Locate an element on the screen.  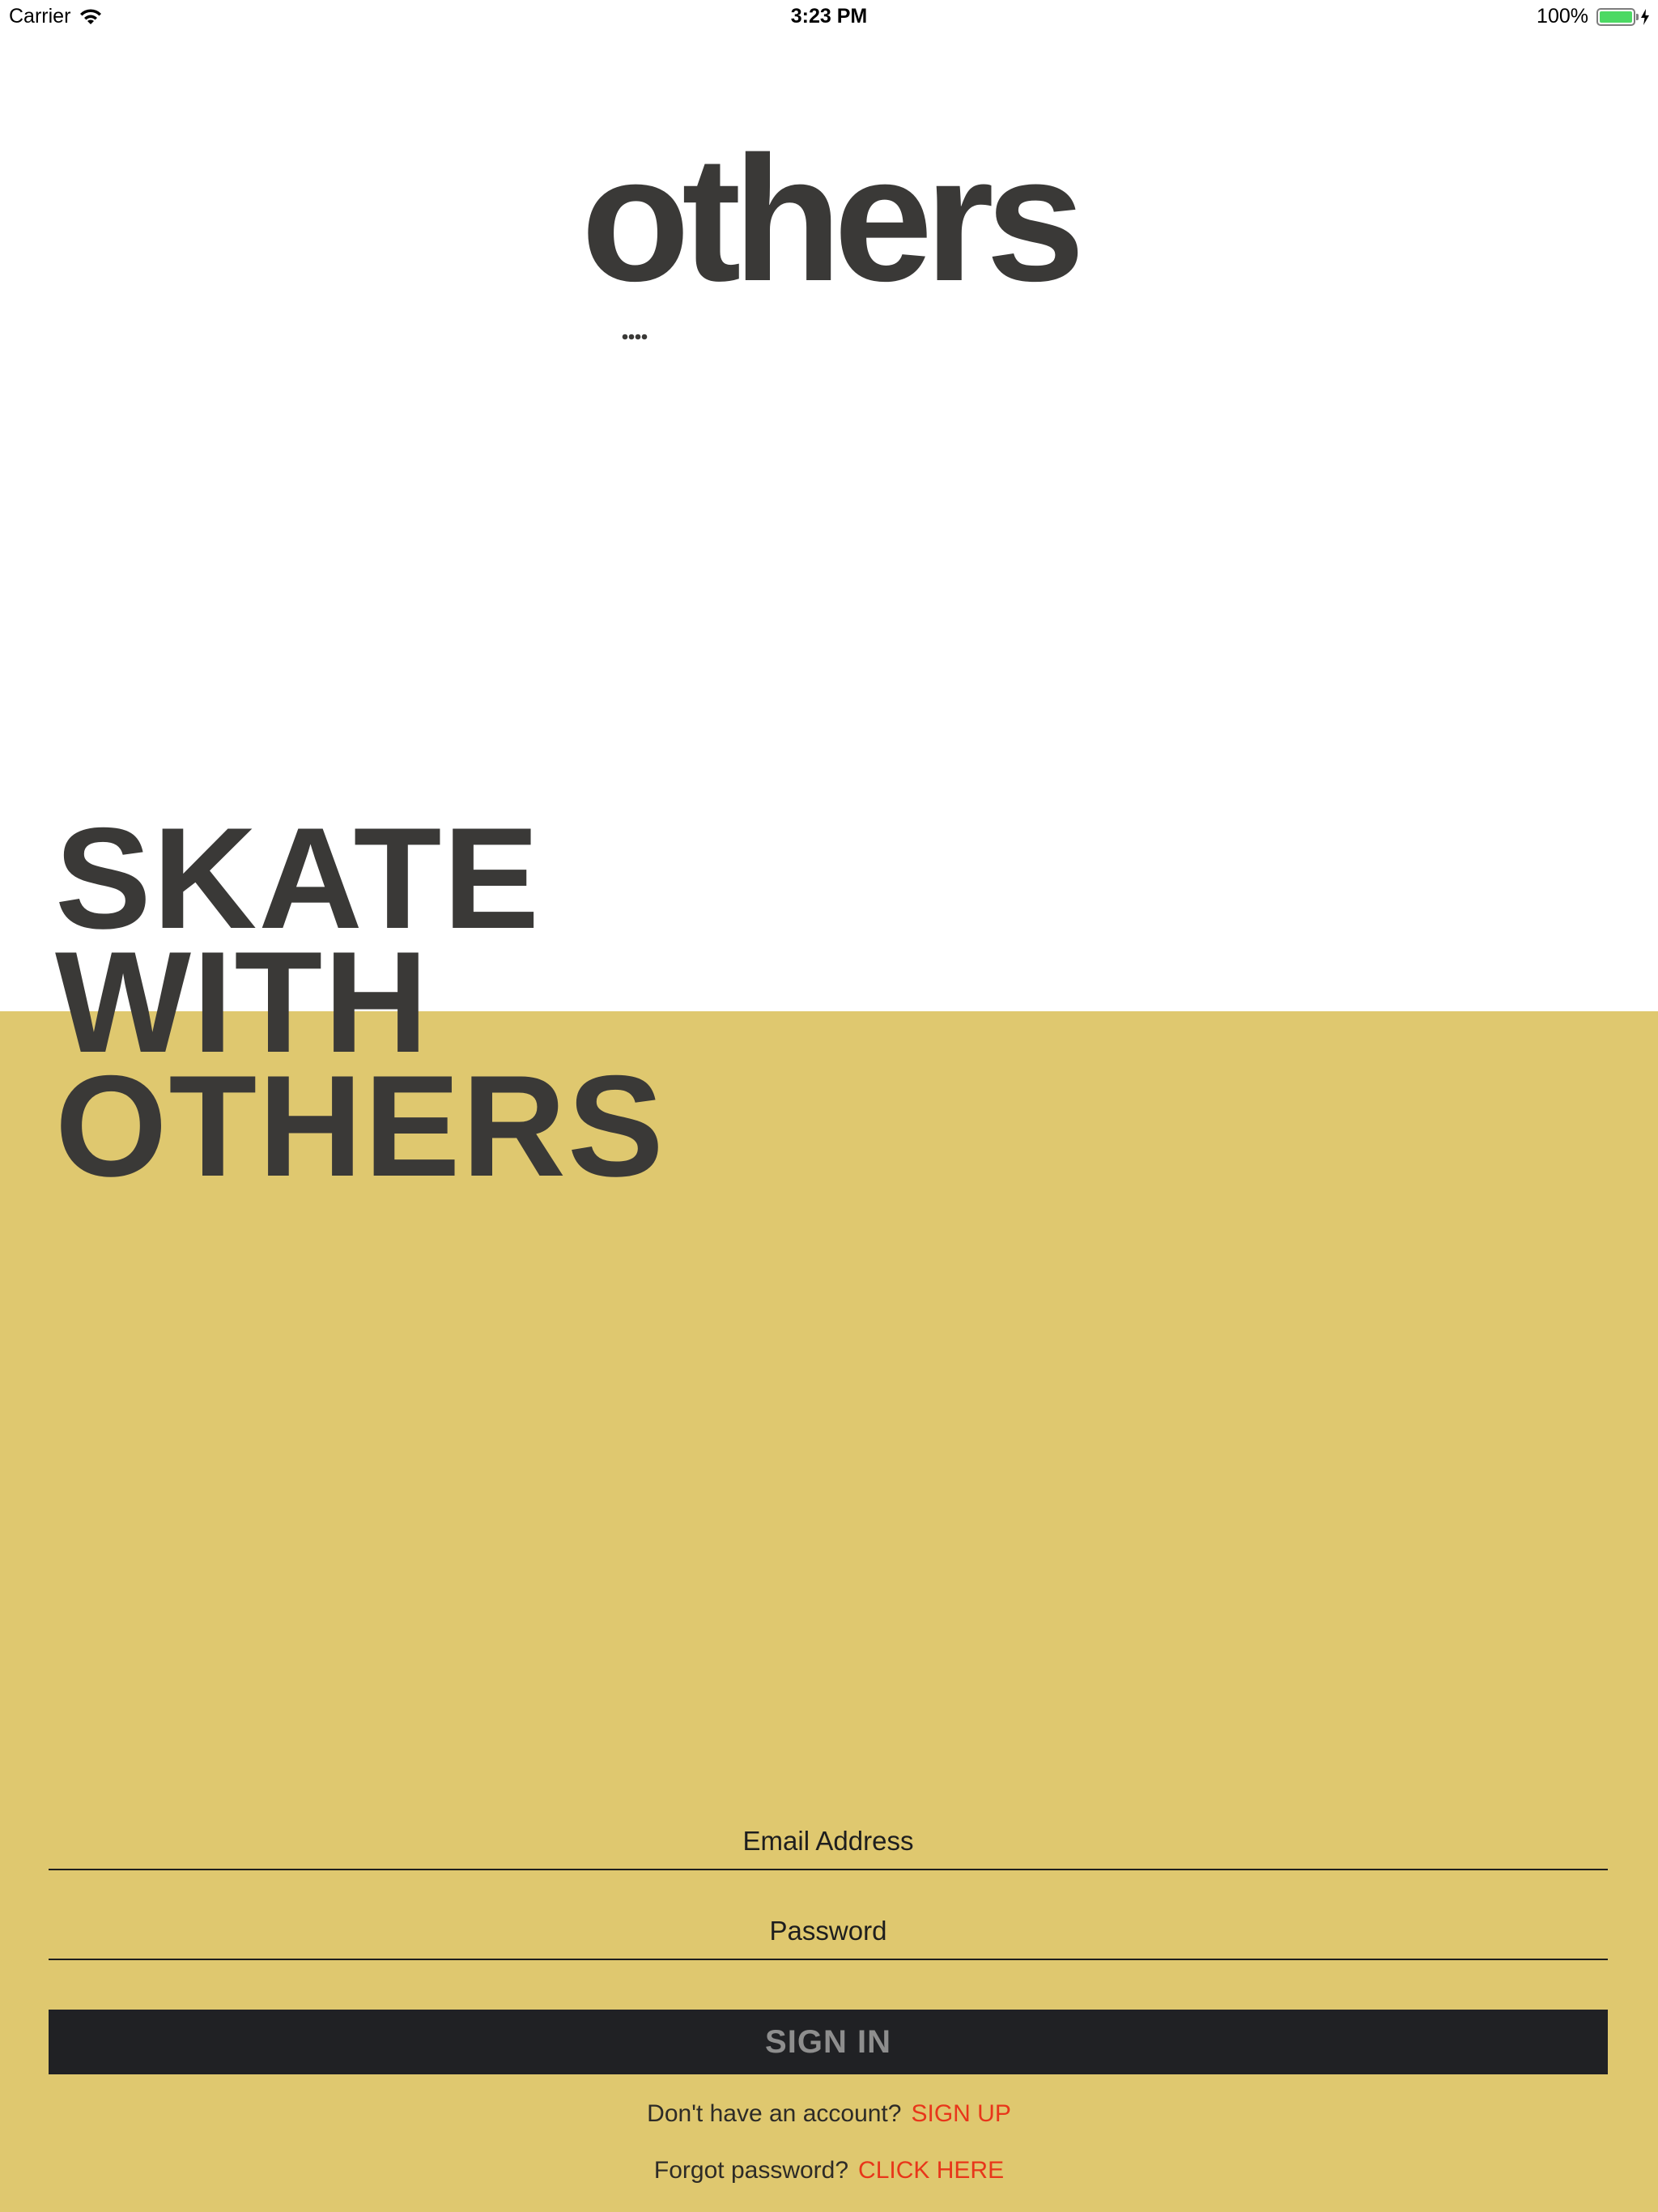
headline-line-3: OTHERS is located at coordinates (360, 1126).